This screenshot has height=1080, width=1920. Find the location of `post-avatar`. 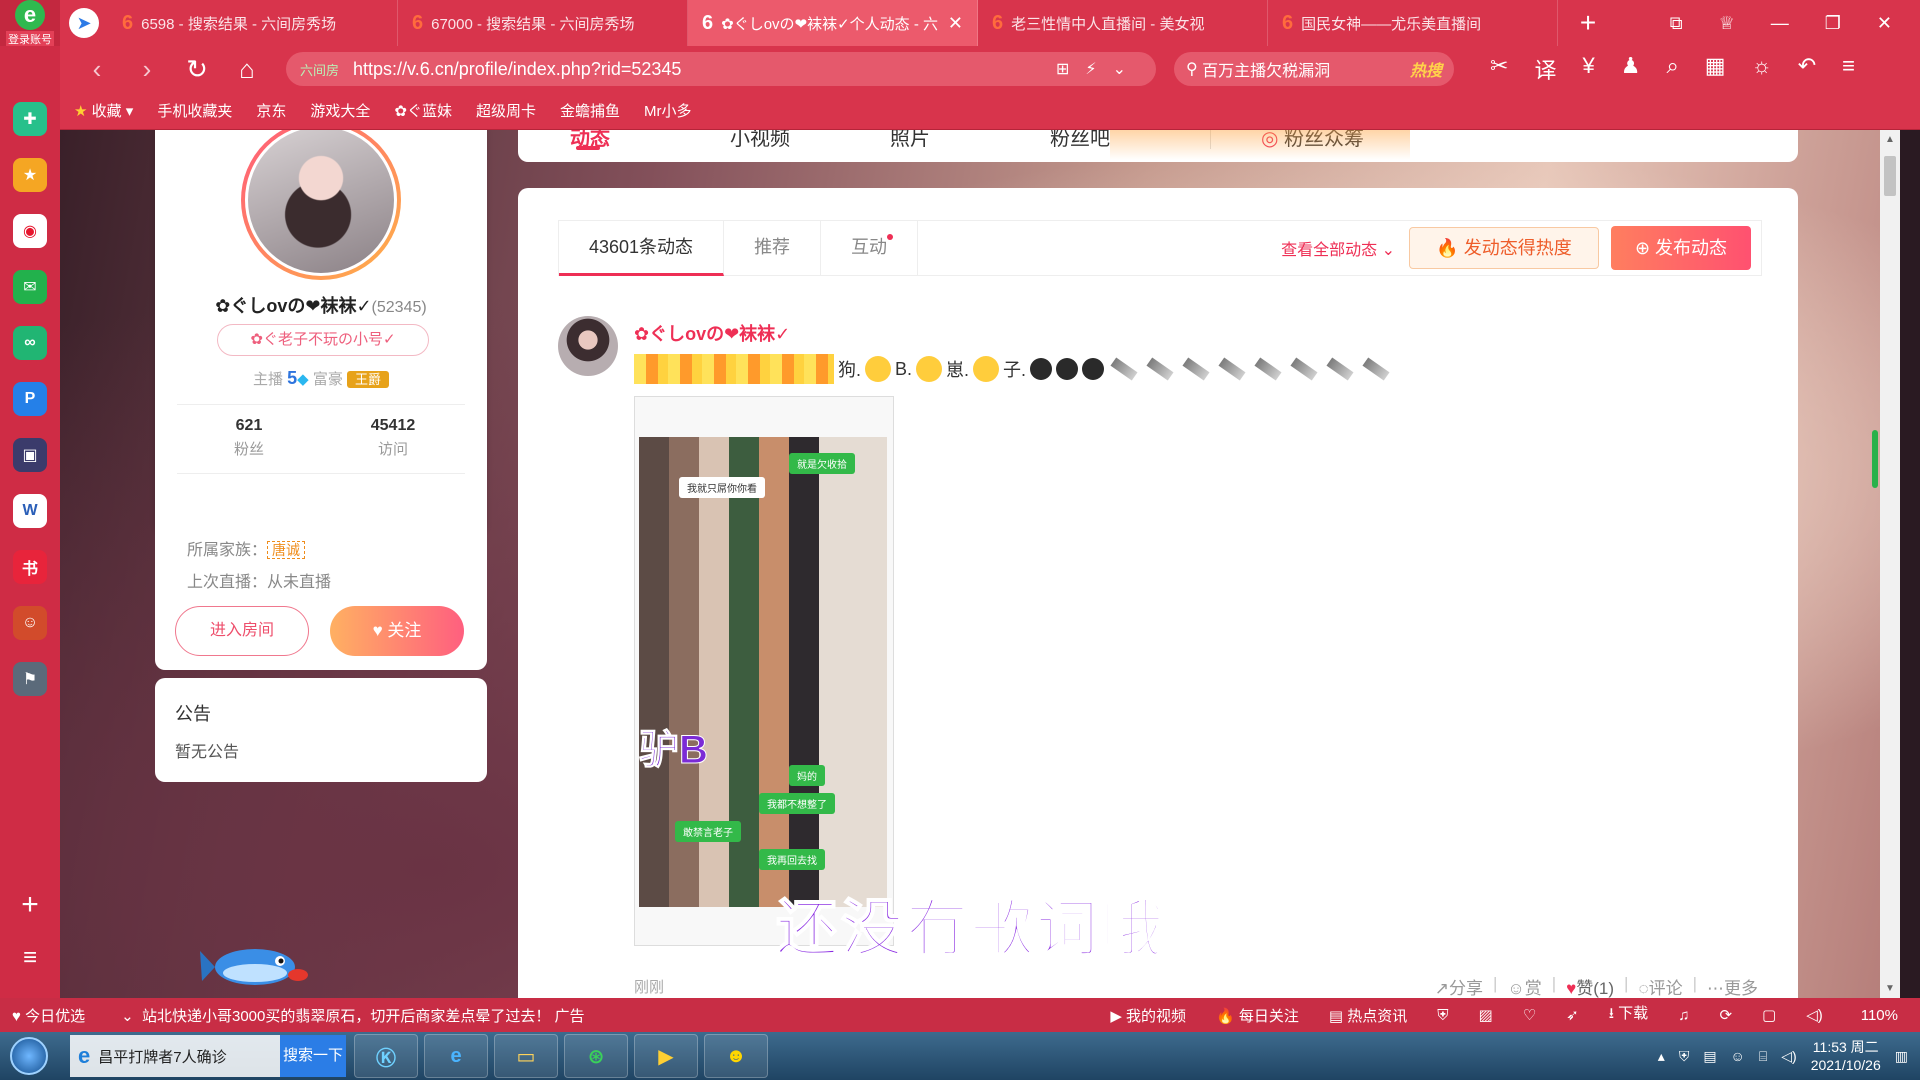

post-avatar is located at coordinates (588, 346).